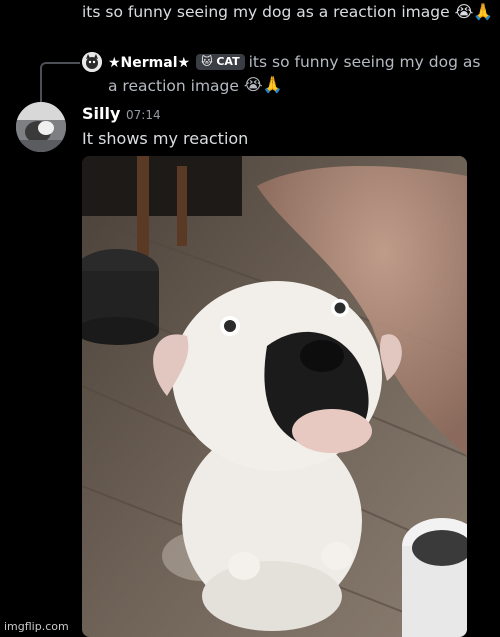 The height and width of the screenshot is (637, 500). What do you see at coordinates (36, 626) in the screenshot?
I see `imgflip-watermark: imgflip.com` at bounding box center [36, 626].